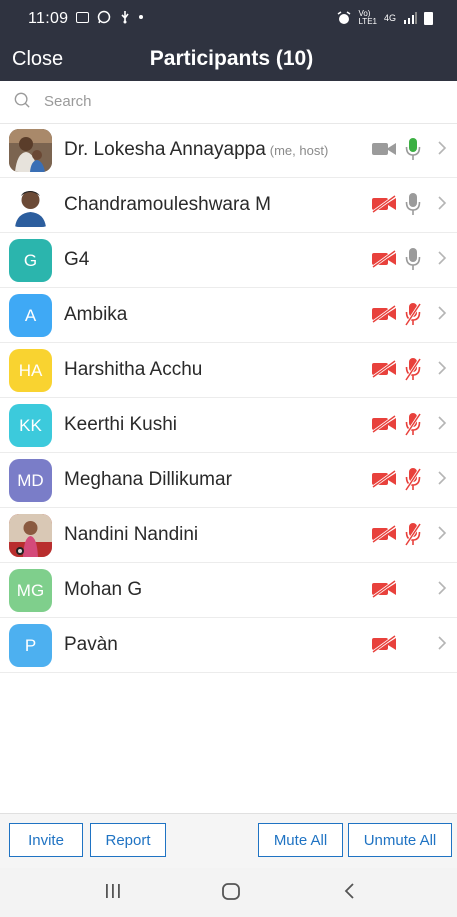 This screenshot has height=917, width=457. I want to click on volte-icon: Vo) LTE1, so click(367, 17).